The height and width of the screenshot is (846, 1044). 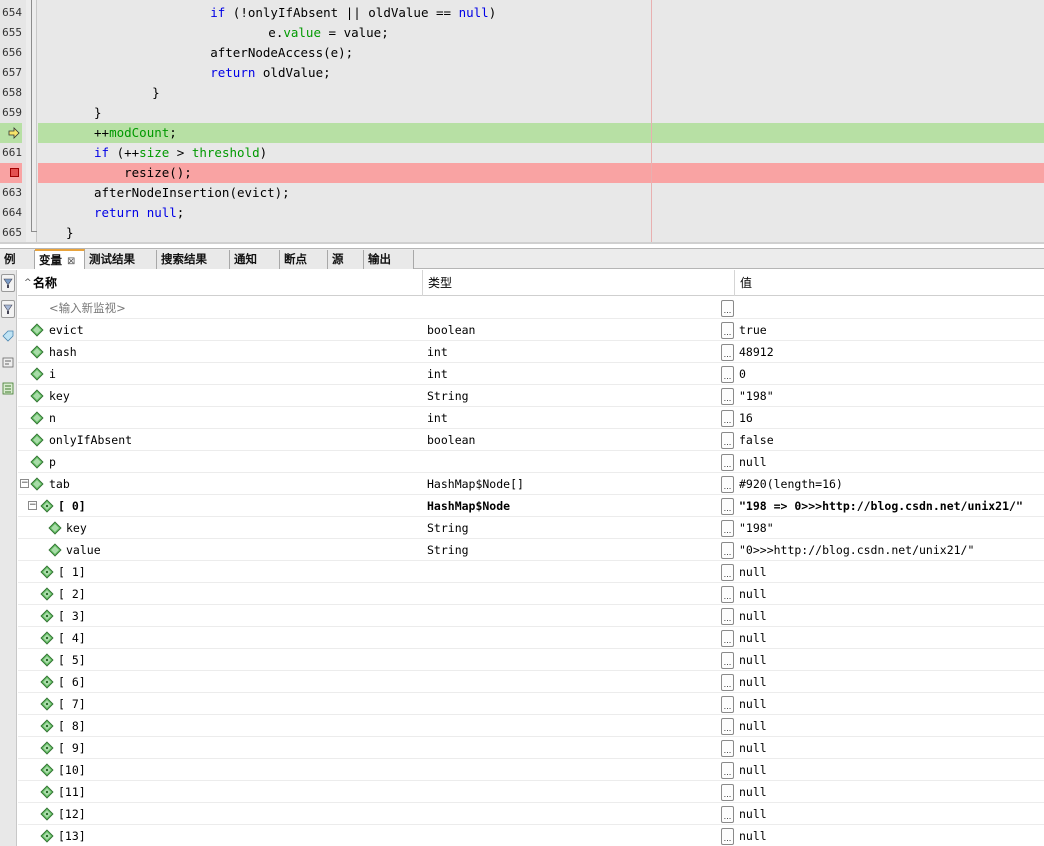 I want to click on line-number-gutter: 654 655 656 657 658 659 661 663 664 665, so click(x=13, y=122).